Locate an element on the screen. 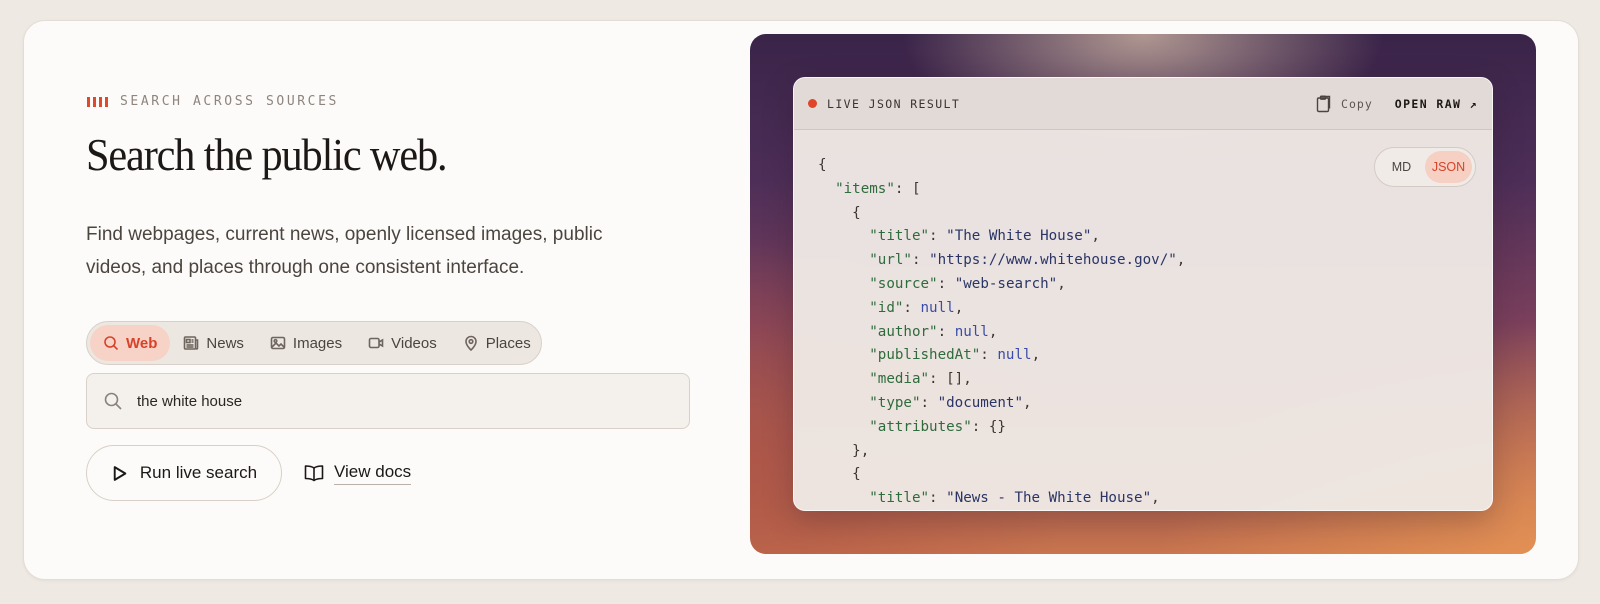 This screenshot has height=604, width=1600. eyebrow-bars-icon is located at coordinates (97, 101).